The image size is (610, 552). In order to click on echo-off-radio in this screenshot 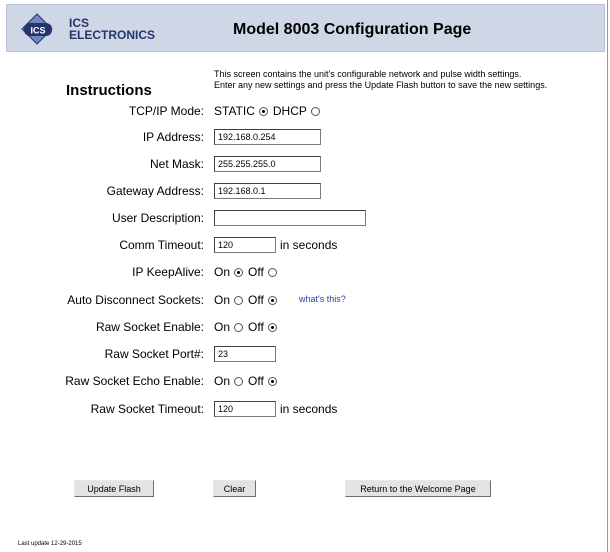, I will do `click(272, 381)`.